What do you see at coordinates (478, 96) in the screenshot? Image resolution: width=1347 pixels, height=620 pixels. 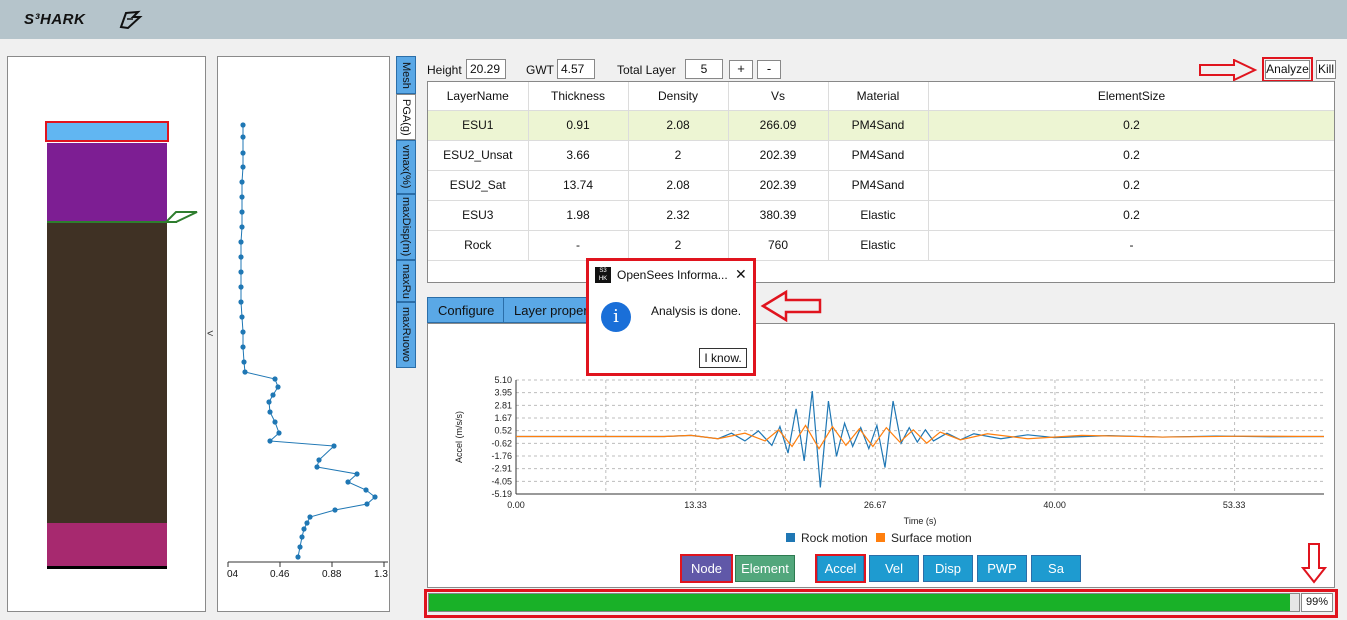 I see `column-header: LayerName` at bounding box center [478, 96].